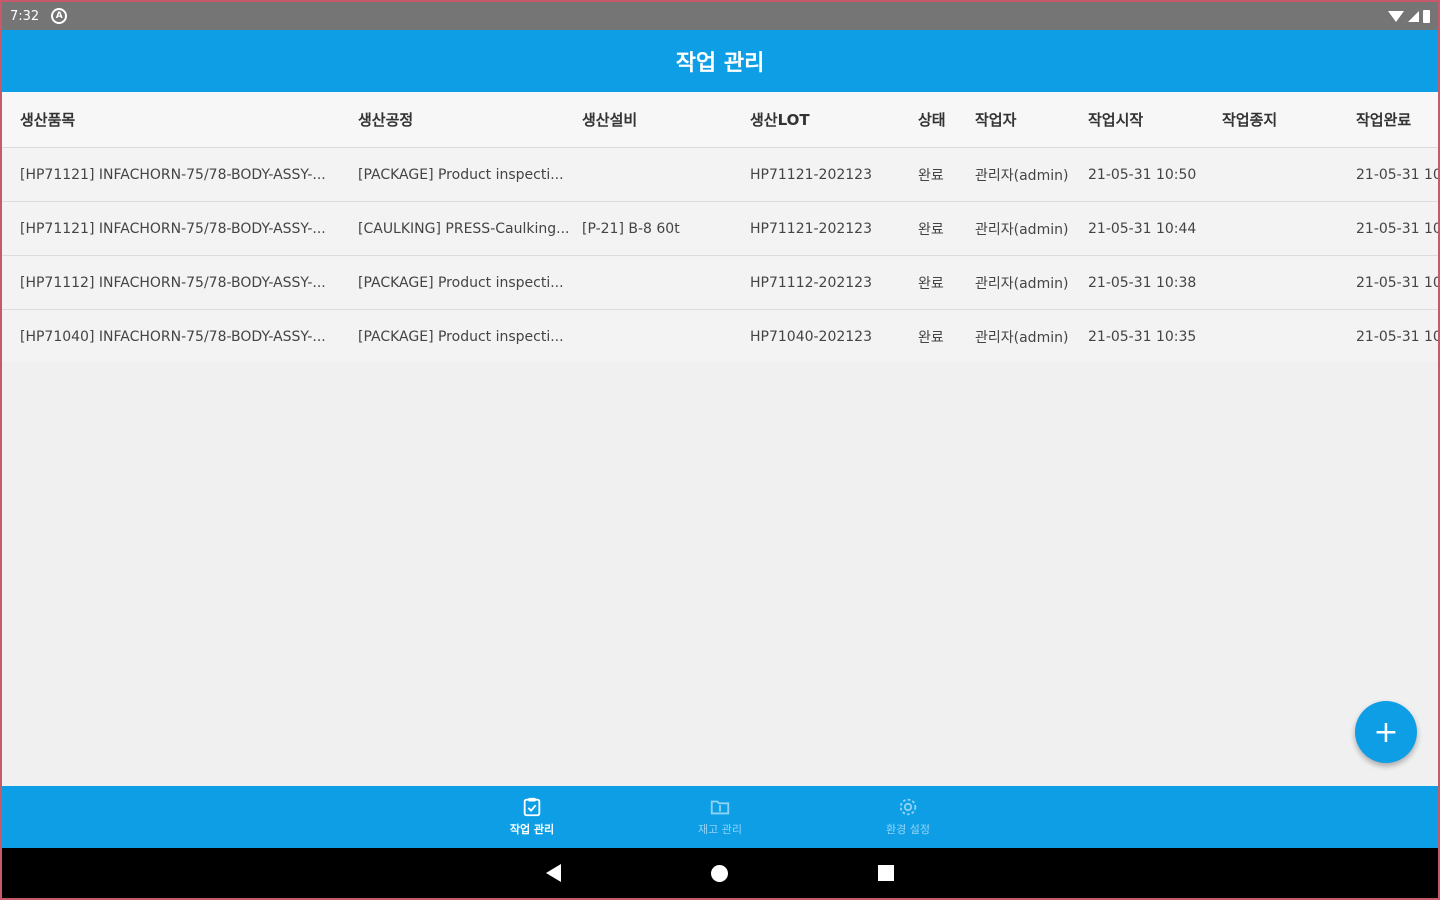 The image size is (1440, 900). What do you see at coordinates (886, 873) in the screenshot?
I see `recent-apps-icon` at bounding box center [886, 873].